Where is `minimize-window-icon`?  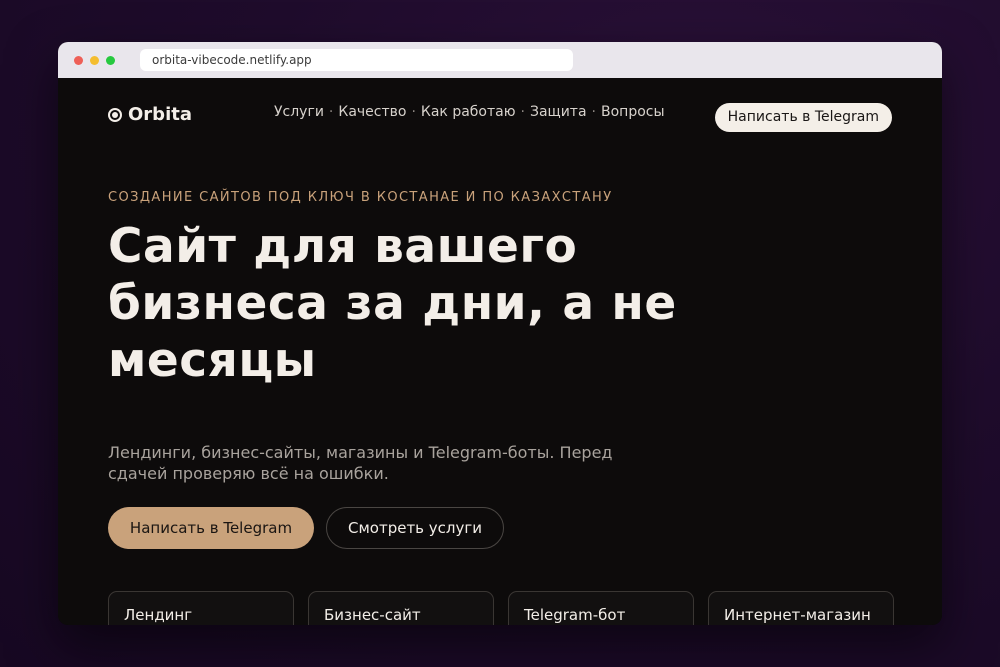
minimize-window-icon is located at coordinates (94, 60).